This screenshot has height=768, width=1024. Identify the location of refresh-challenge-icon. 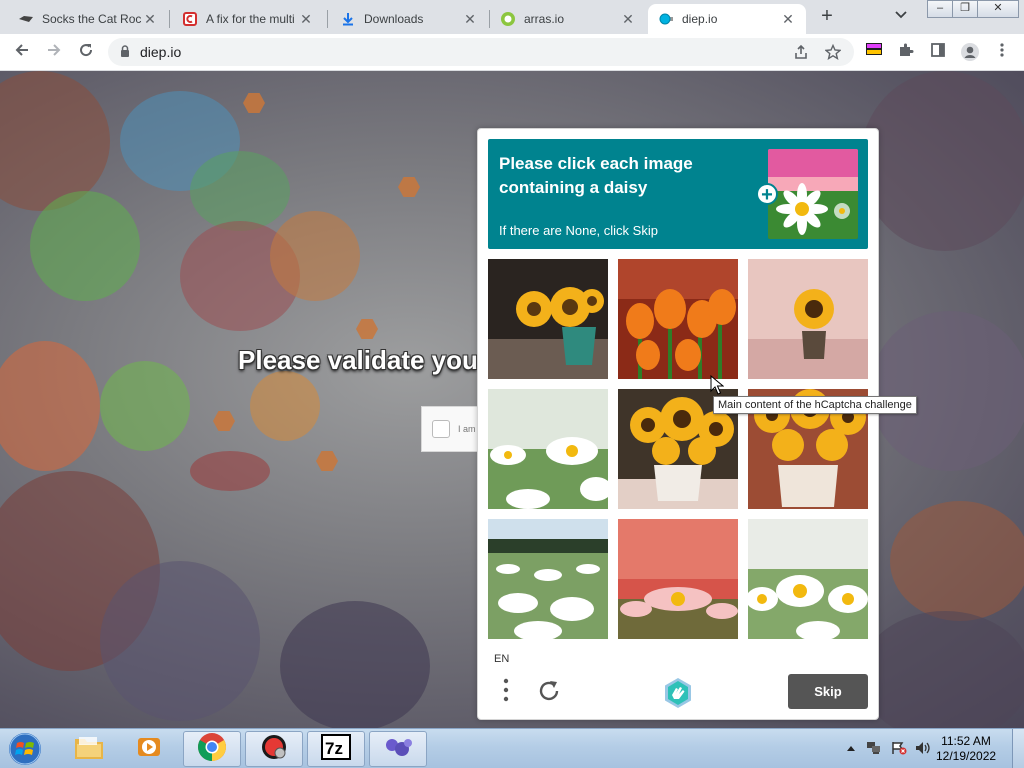
(549, 692).